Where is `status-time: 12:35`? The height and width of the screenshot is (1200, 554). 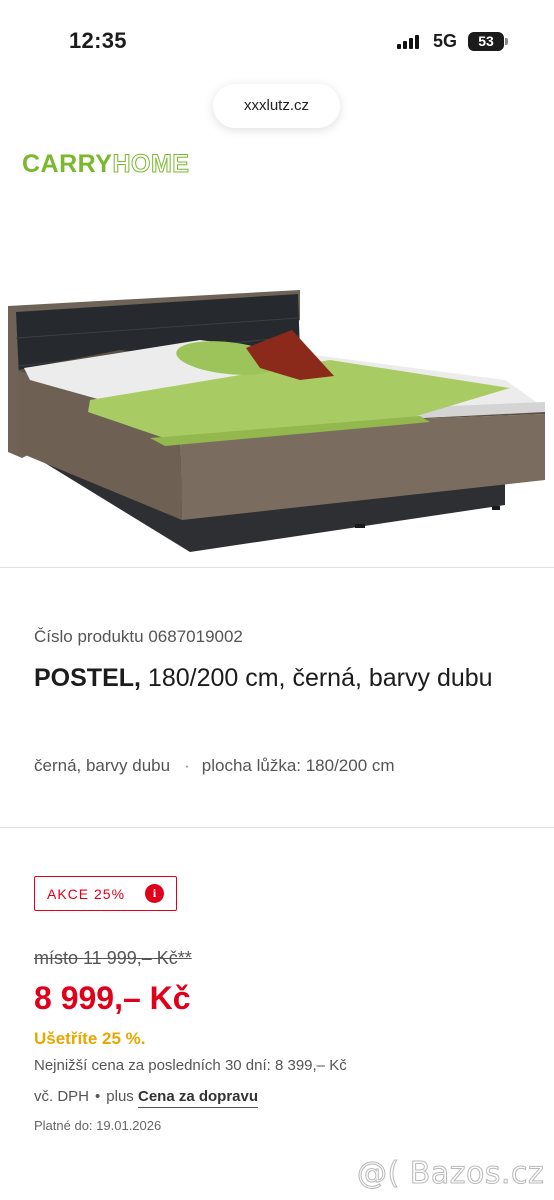
status-time: 12:35 is located at coordinates (98, 40).